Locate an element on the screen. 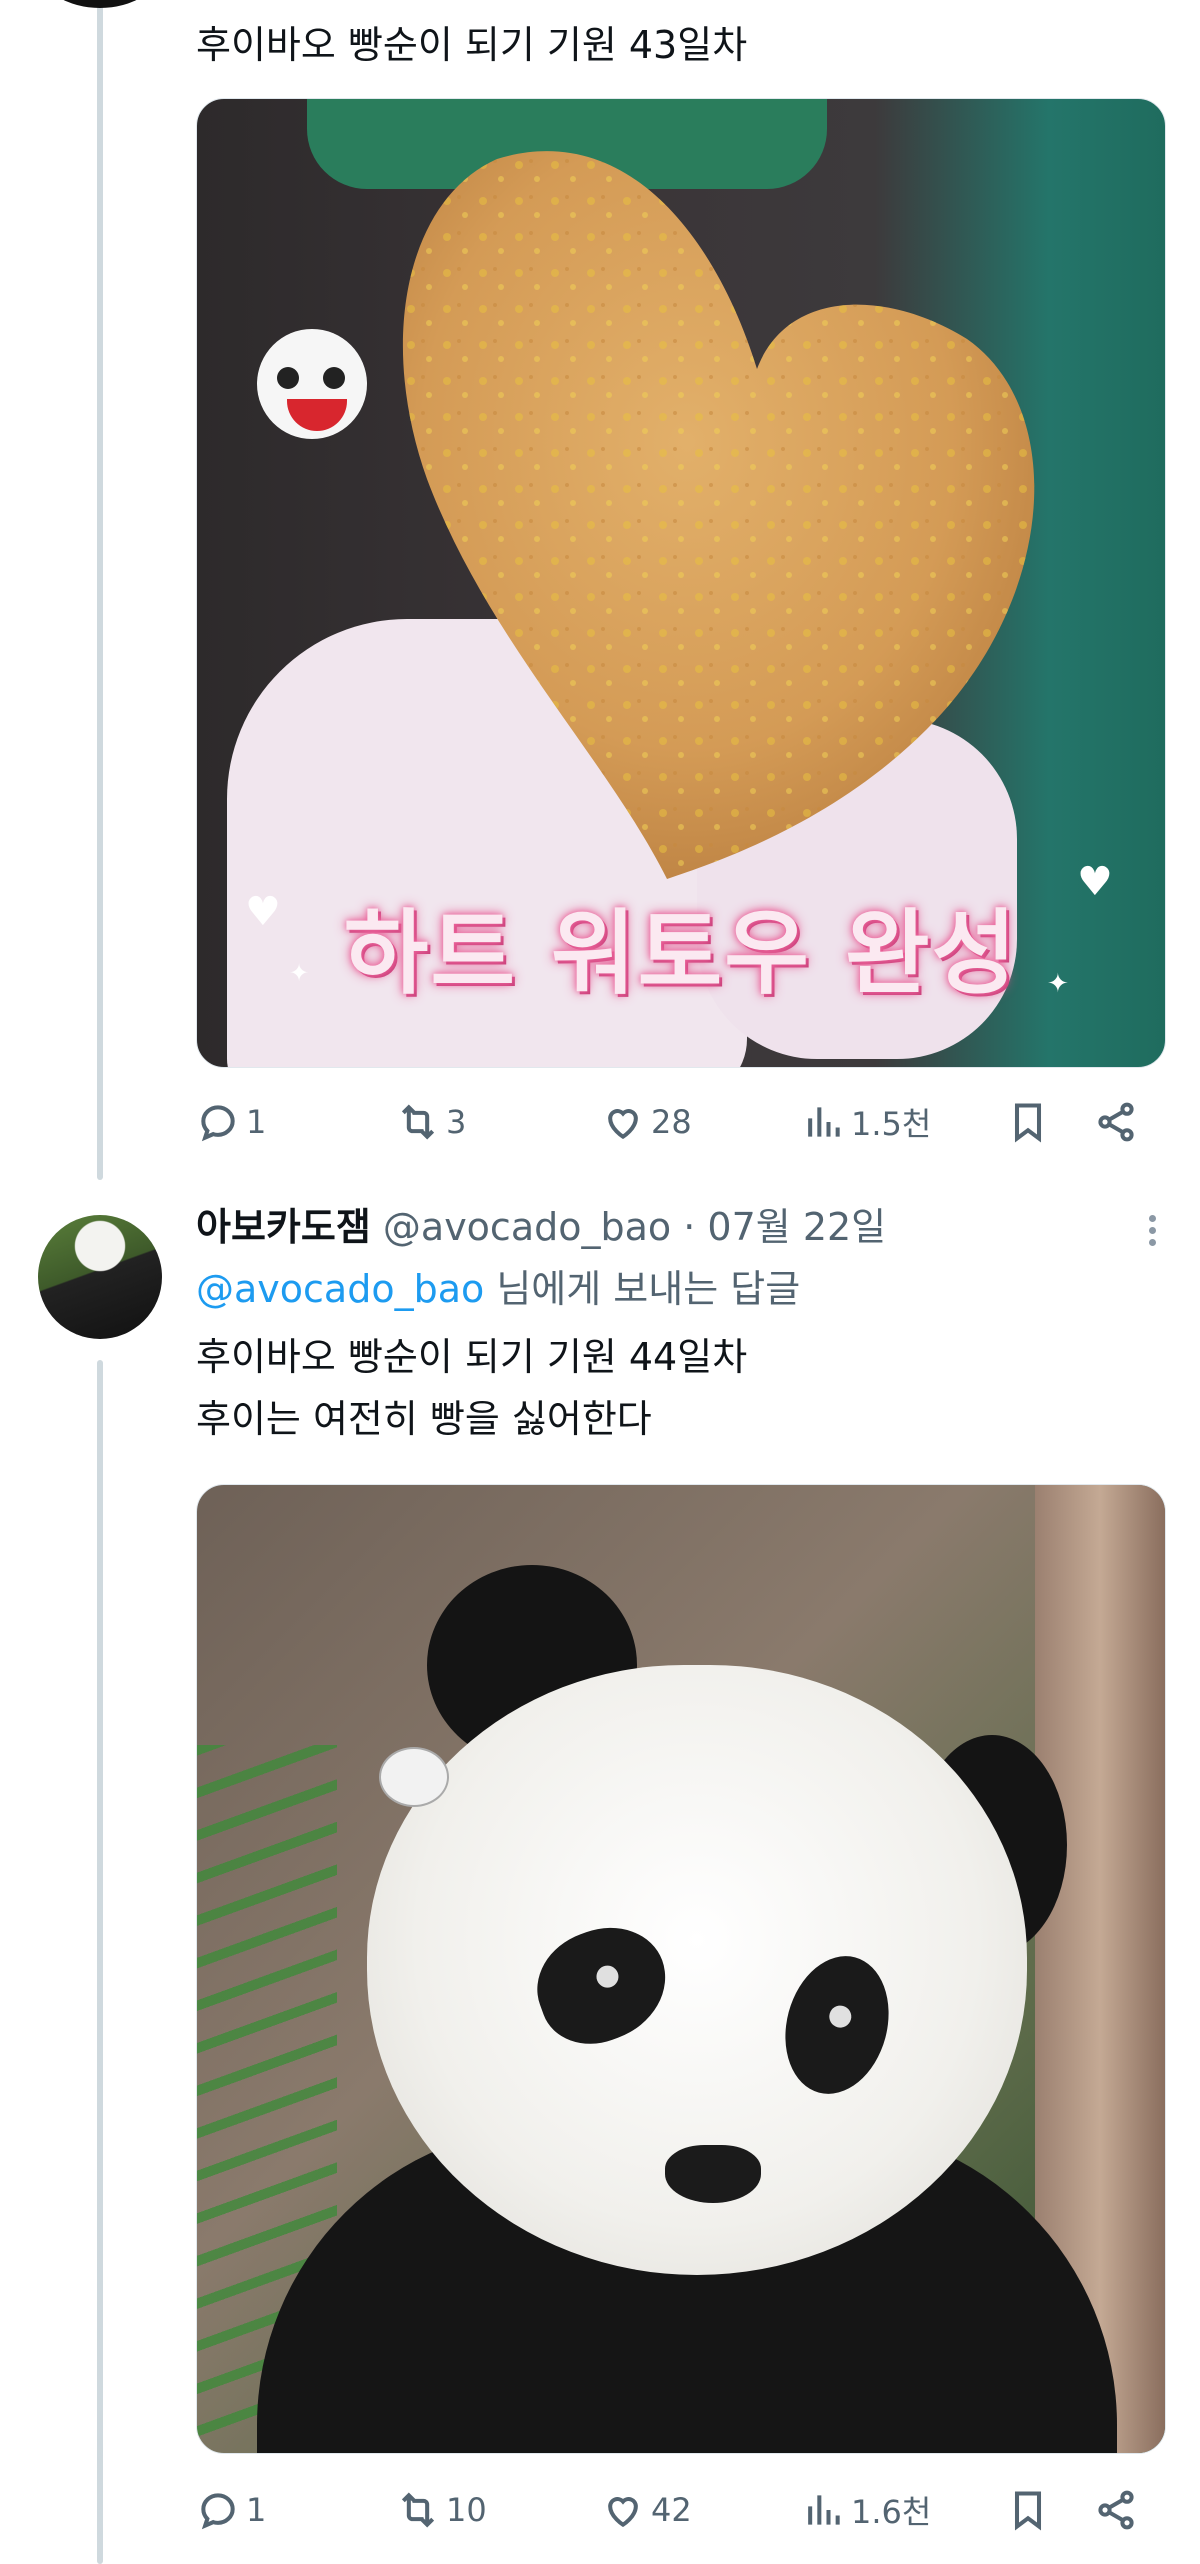  like-button: 42 is located at coordinates (646, 2510).